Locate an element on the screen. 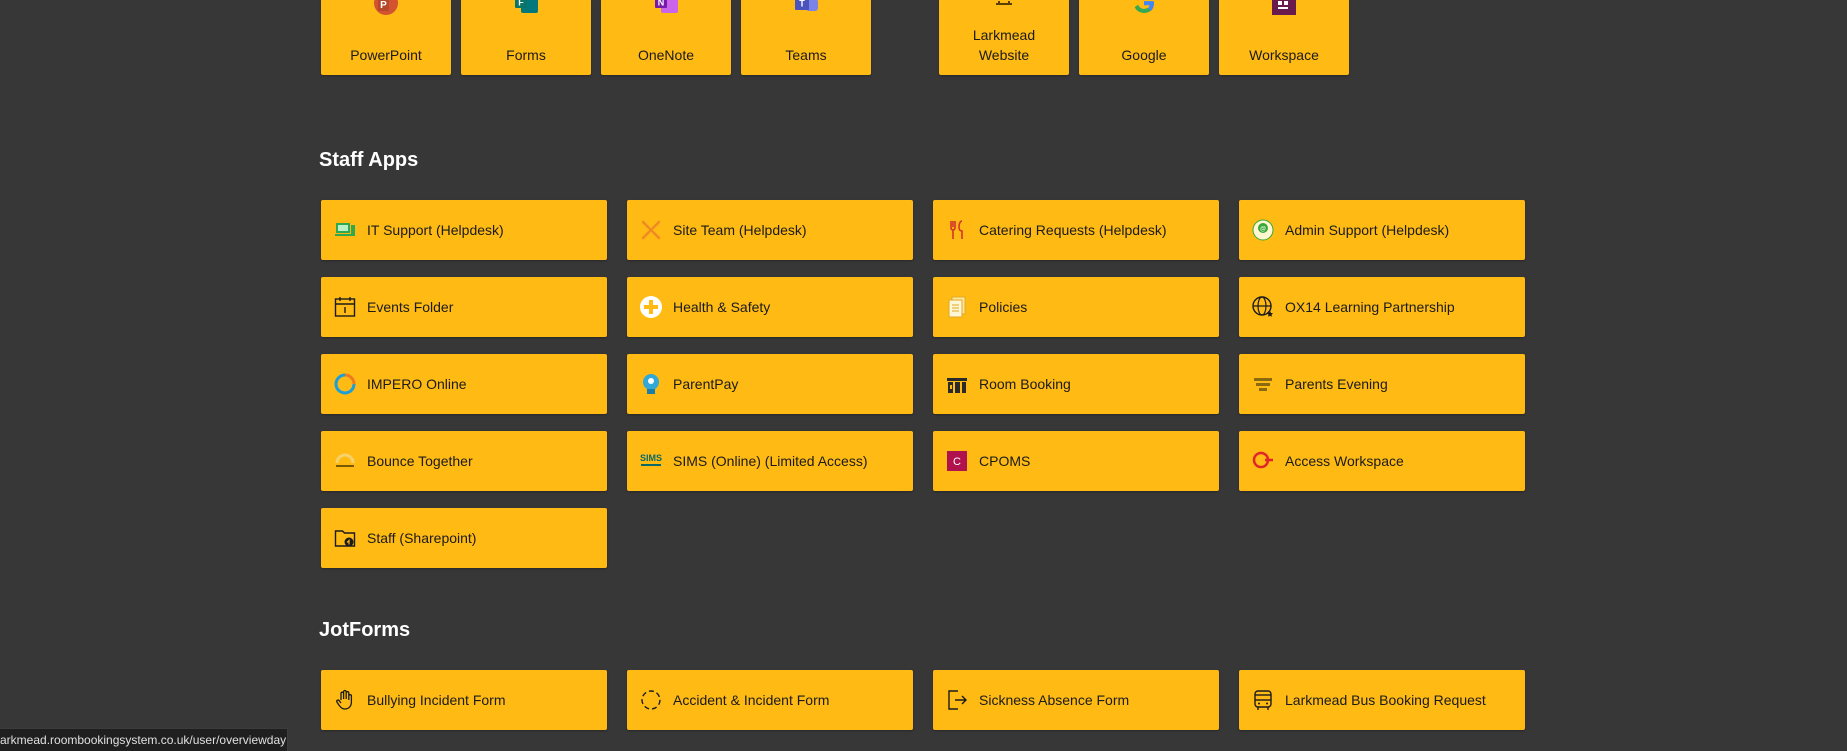 The height and width of the screenshot is (751, 1847). tile-label: OneNote is located at coordinates (666, 55).